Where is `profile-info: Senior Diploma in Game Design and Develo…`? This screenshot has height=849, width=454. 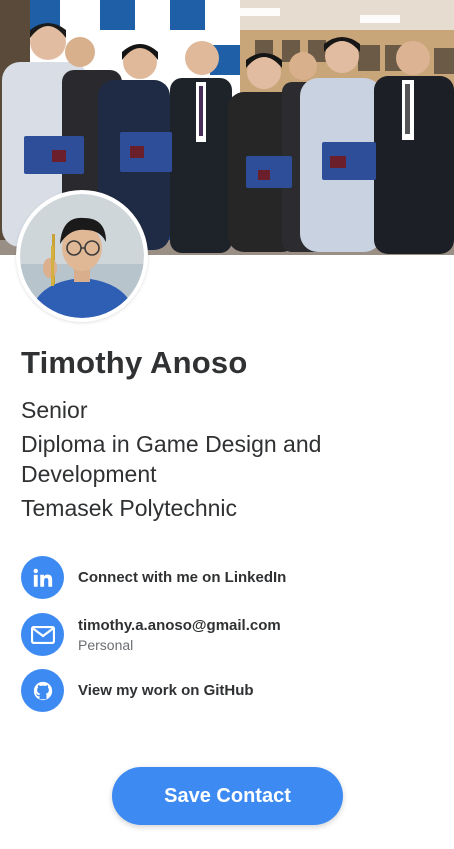 profile-info: Senior Diploma in Game Design and Develo… is located at coordinates (231, 461).